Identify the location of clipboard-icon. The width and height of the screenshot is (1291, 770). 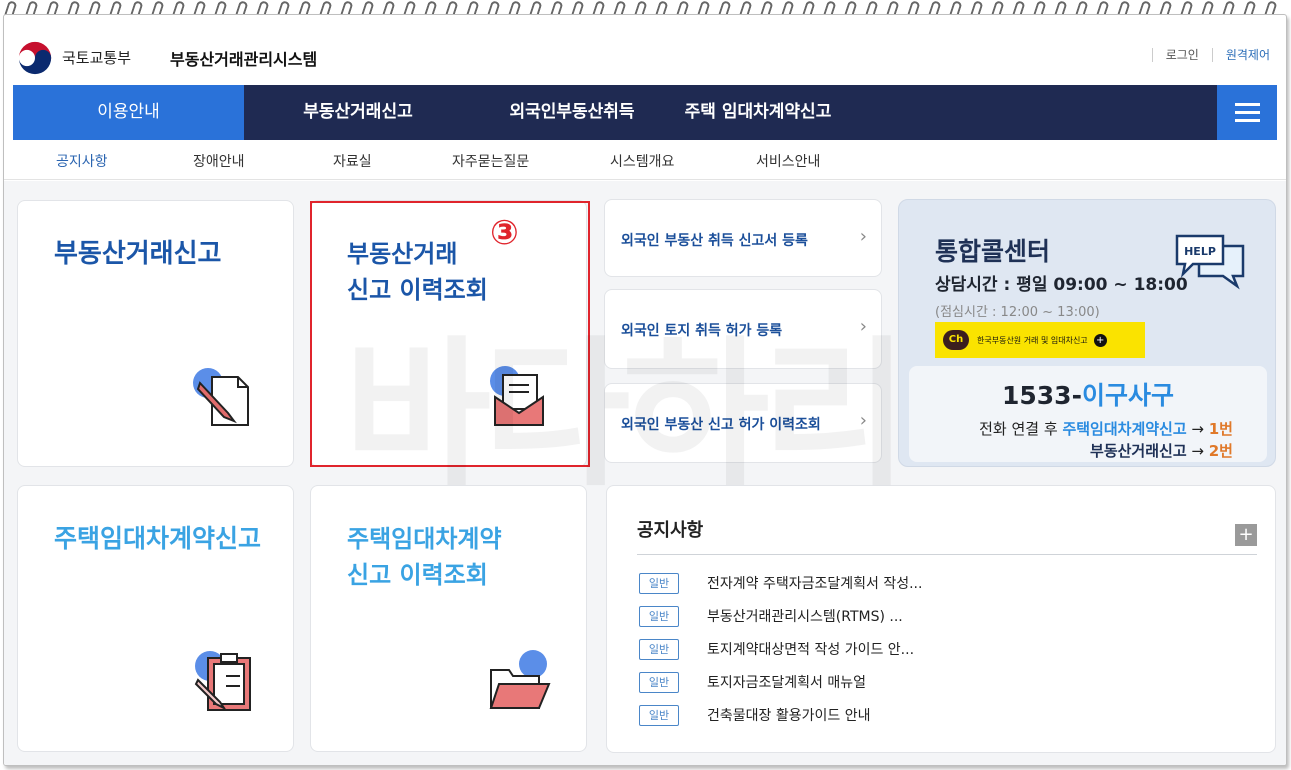
(222, 681).